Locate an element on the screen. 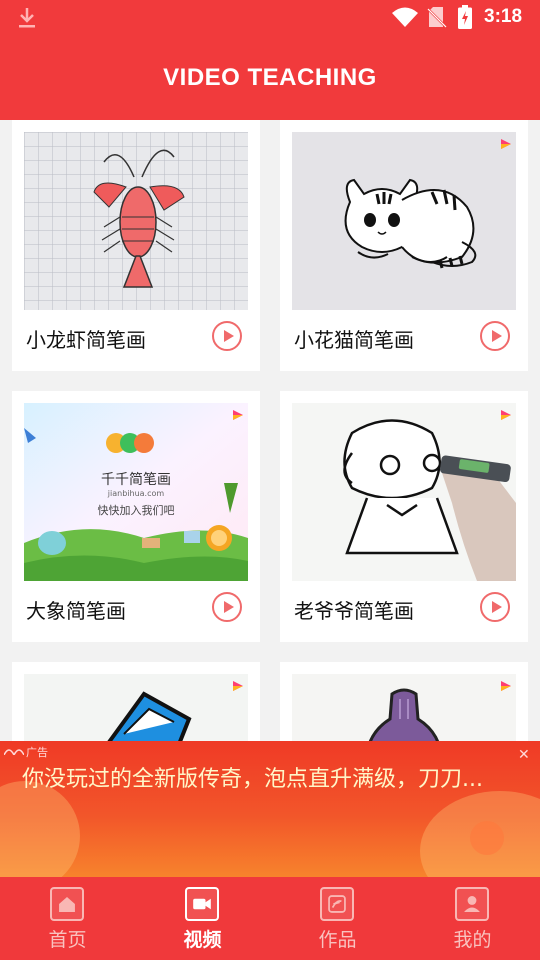 Image resolution: width=540 pixels, height=960 pixels. grandpa-thumbnail-image is located at coordinates (404, 492).